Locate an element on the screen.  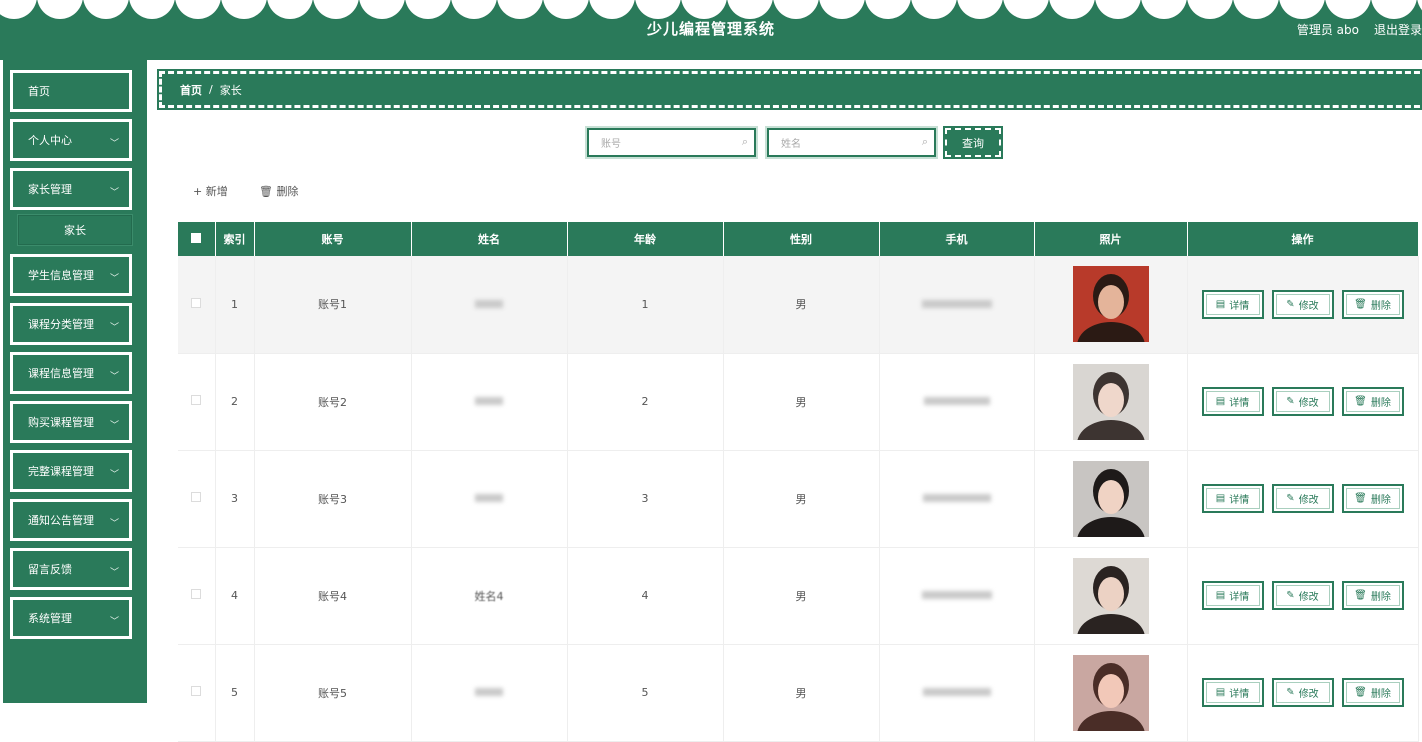
sidebar-item-student-info: 学生信息管理 ﹀ is located at coordinates (71, 275).